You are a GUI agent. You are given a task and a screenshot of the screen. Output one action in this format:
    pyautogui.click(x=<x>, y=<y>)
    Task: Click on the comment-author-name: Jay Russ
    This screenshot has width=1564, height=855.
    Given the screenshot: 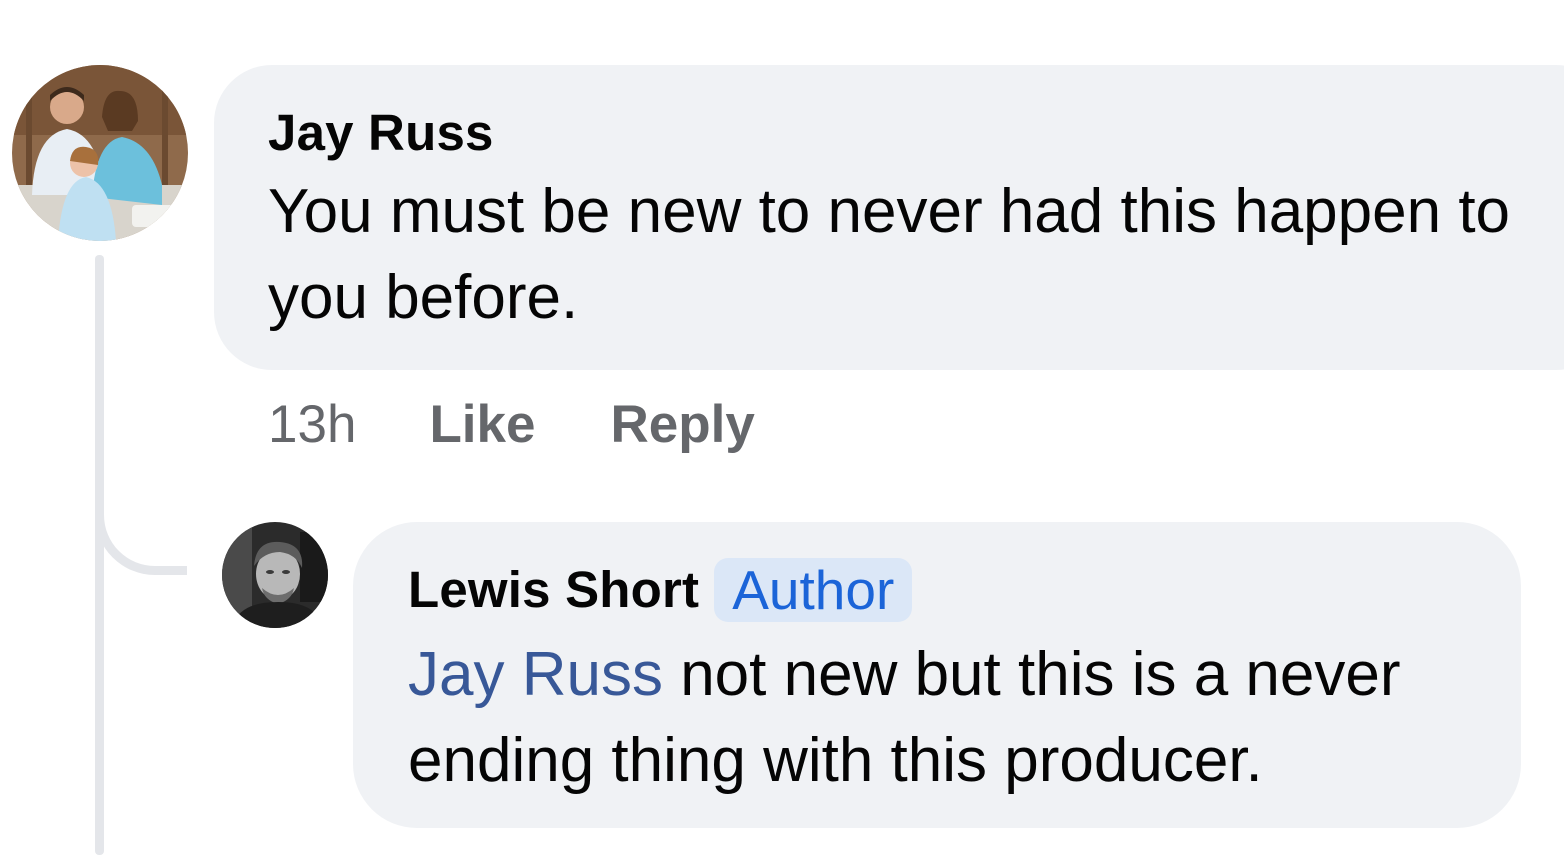 What is the action you would take?
    pyautogui.click(x=916, y=133)
    